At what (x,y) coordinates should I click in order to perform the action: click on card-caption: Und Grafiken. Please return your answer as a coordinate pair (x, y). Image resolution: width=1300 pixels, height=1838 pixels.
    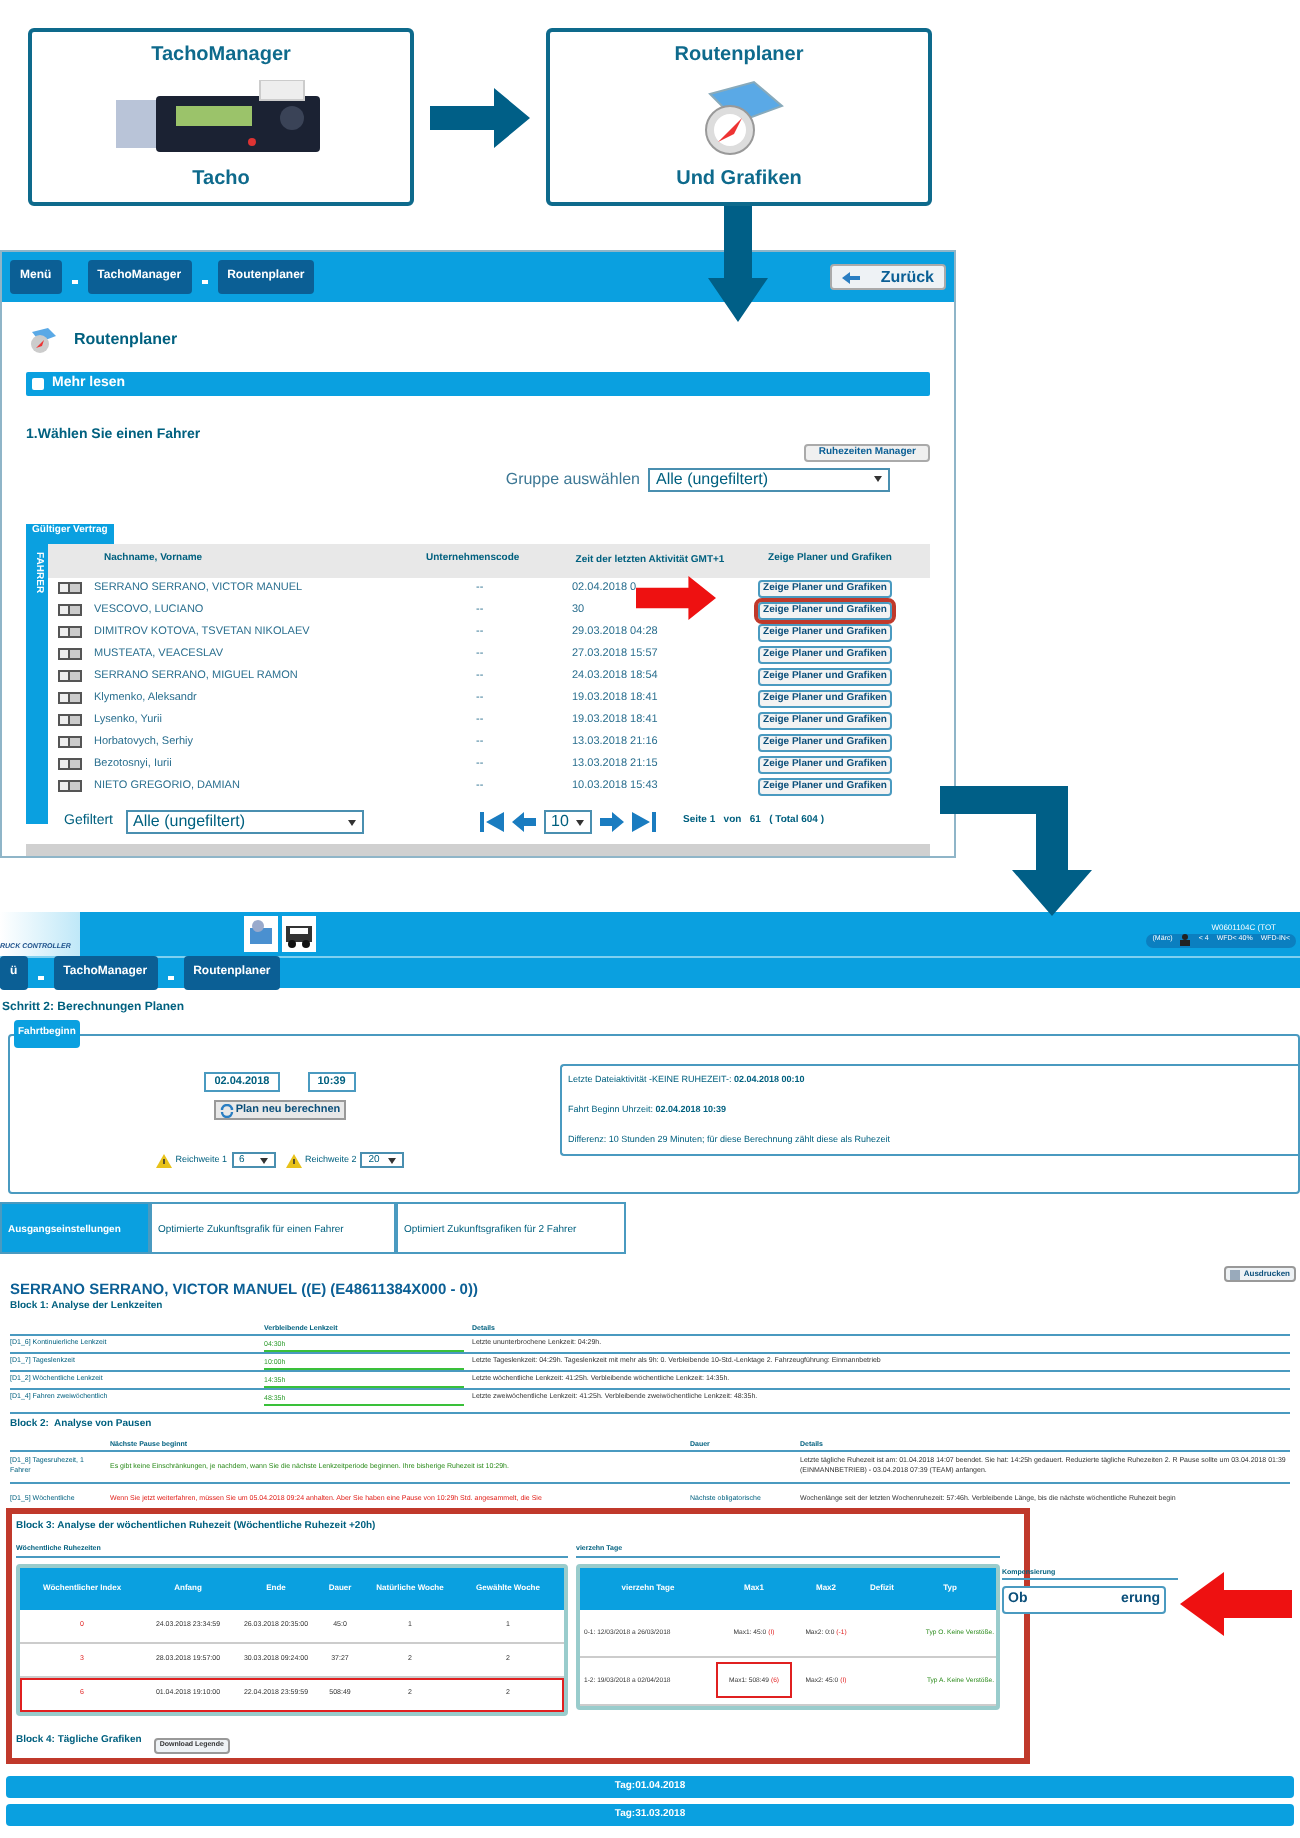
    Looking at the image, I should click on (739, 180).